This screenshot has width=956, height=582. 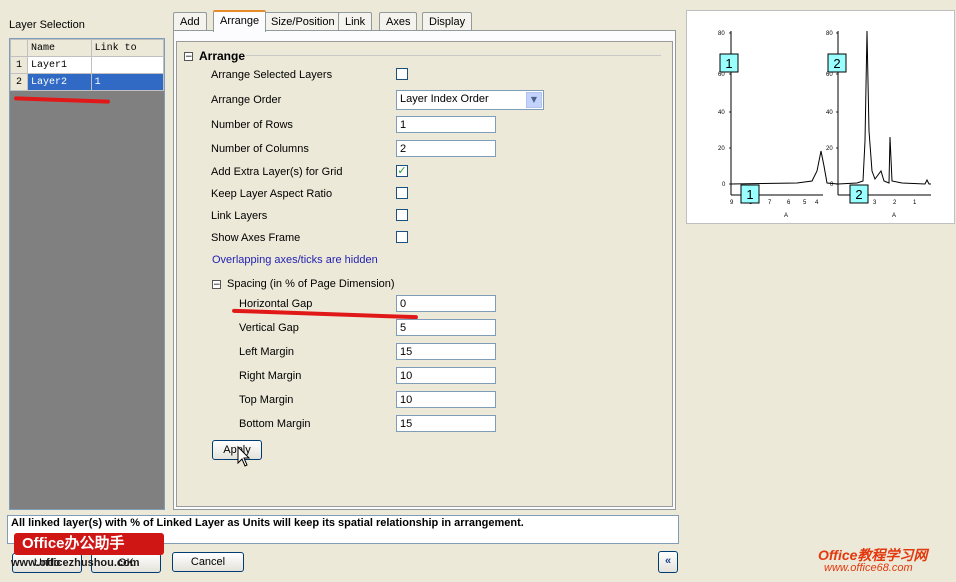 I want to click on tab-arrange: Arrange, so click(x=240, y=21).